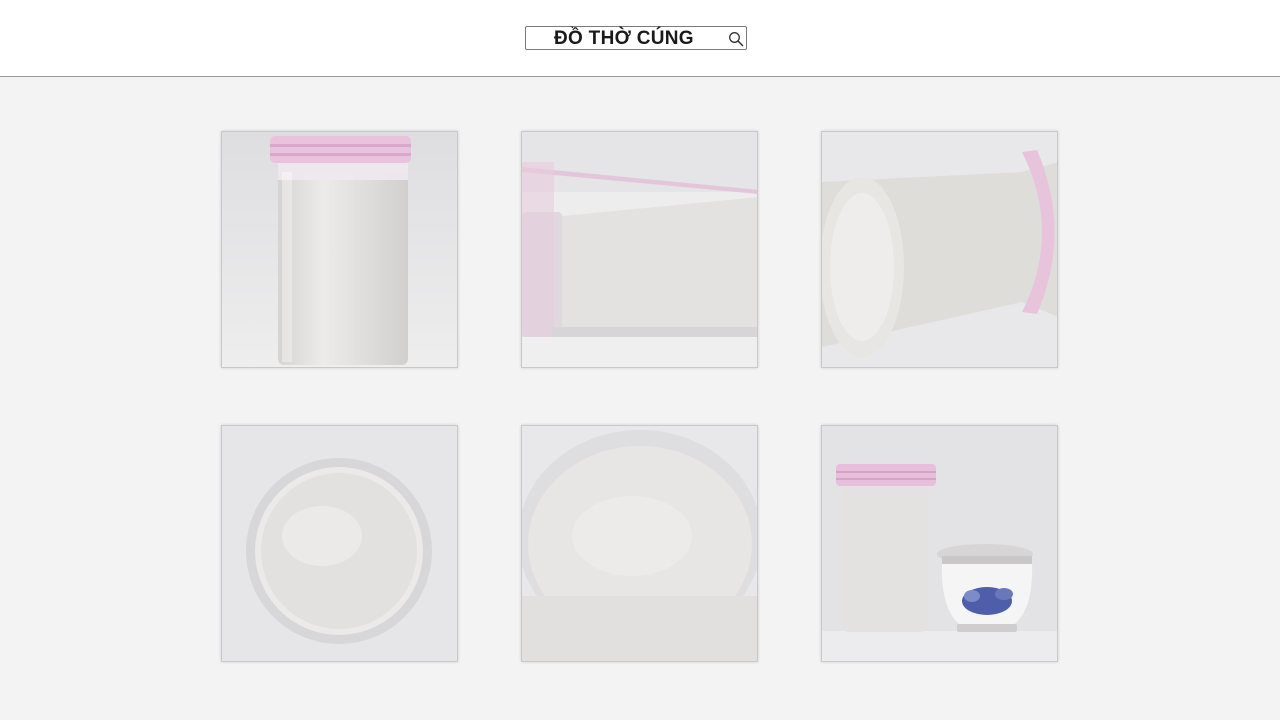 This screenshot has height=720, width=1280. What do you see at coordinates (339, 249) in the screenshot?
I see `gallery-image-jar-upright` at bounding box center [339, 249].